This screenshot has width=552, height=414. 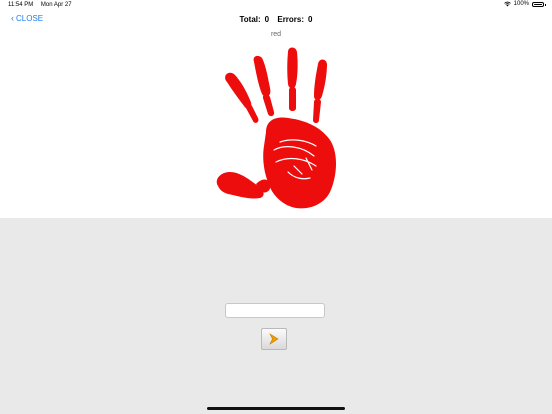 What do you see at coordinates (276, 128) in the screenshot?
I see `red-handprint-image` at bounding box center [276, 128].